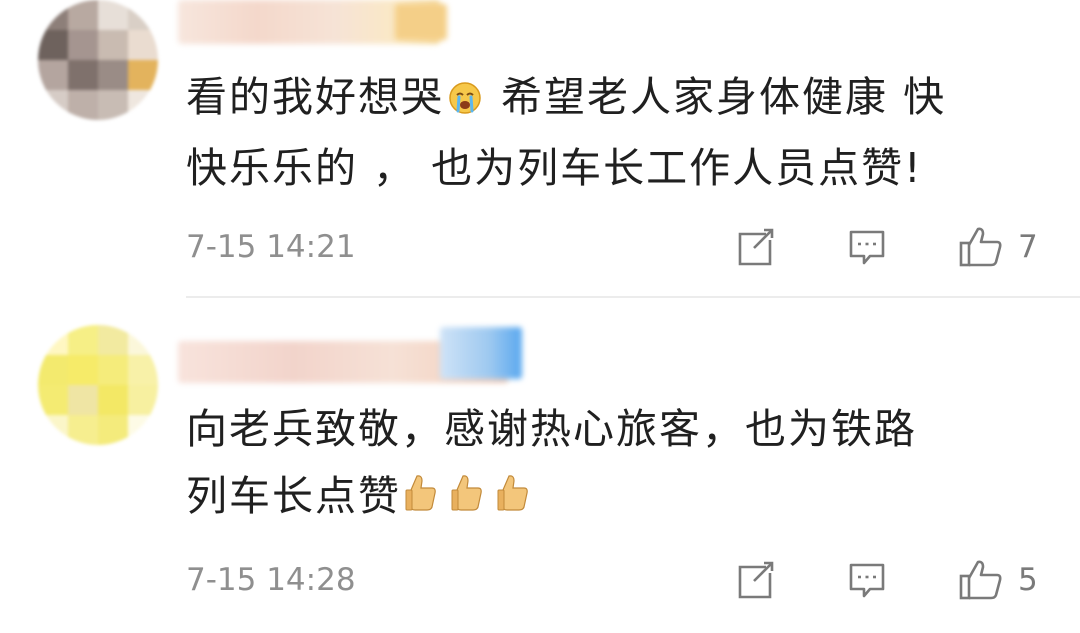  I want to click on thumbs-up-emoji-icon, so click(470, 500).